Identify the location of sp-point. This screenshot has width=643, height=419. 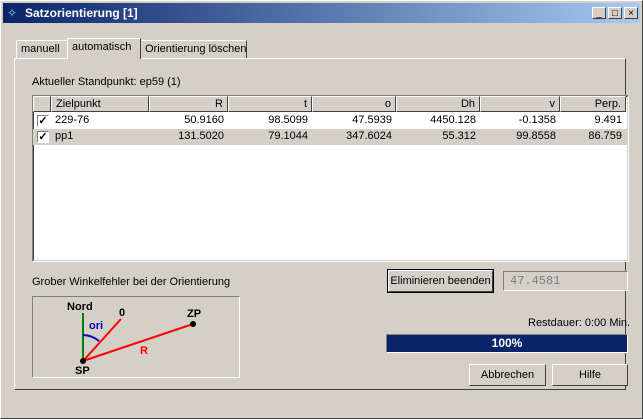
(83, 361).